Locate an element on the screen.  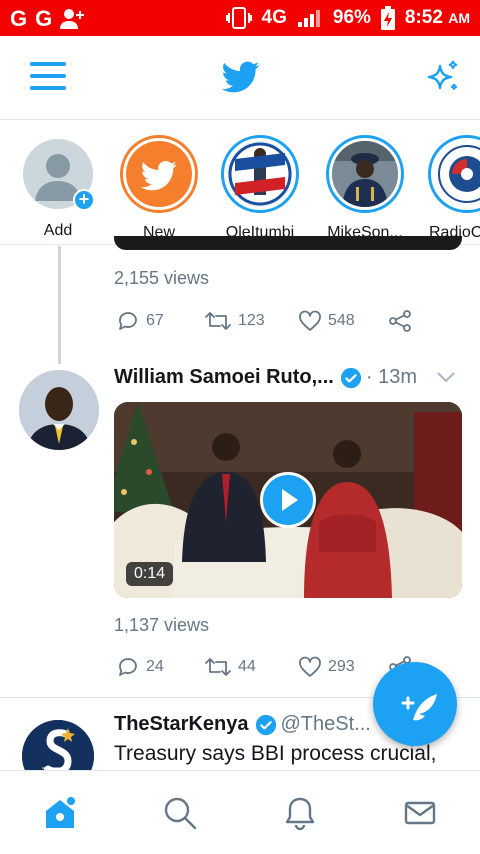
fleet-radioc: RadioC is located at coordinates (452, 188).